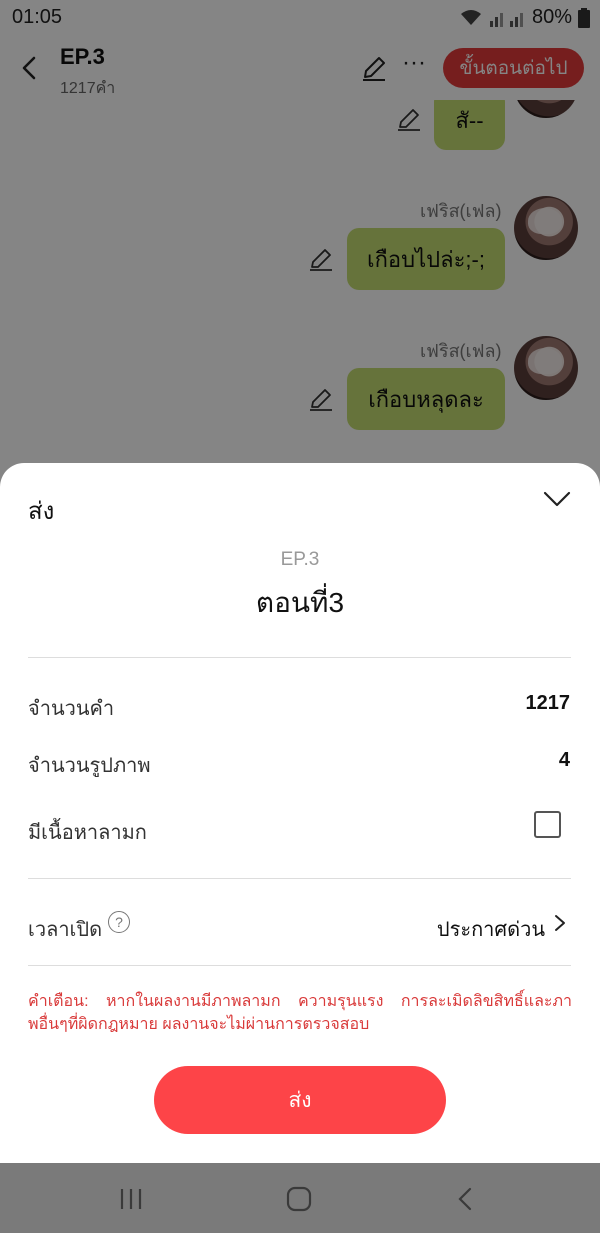  Describe the element at coordinates (41, 511) in the screenshot. I see `sheet-title: ส่ง` at that location.